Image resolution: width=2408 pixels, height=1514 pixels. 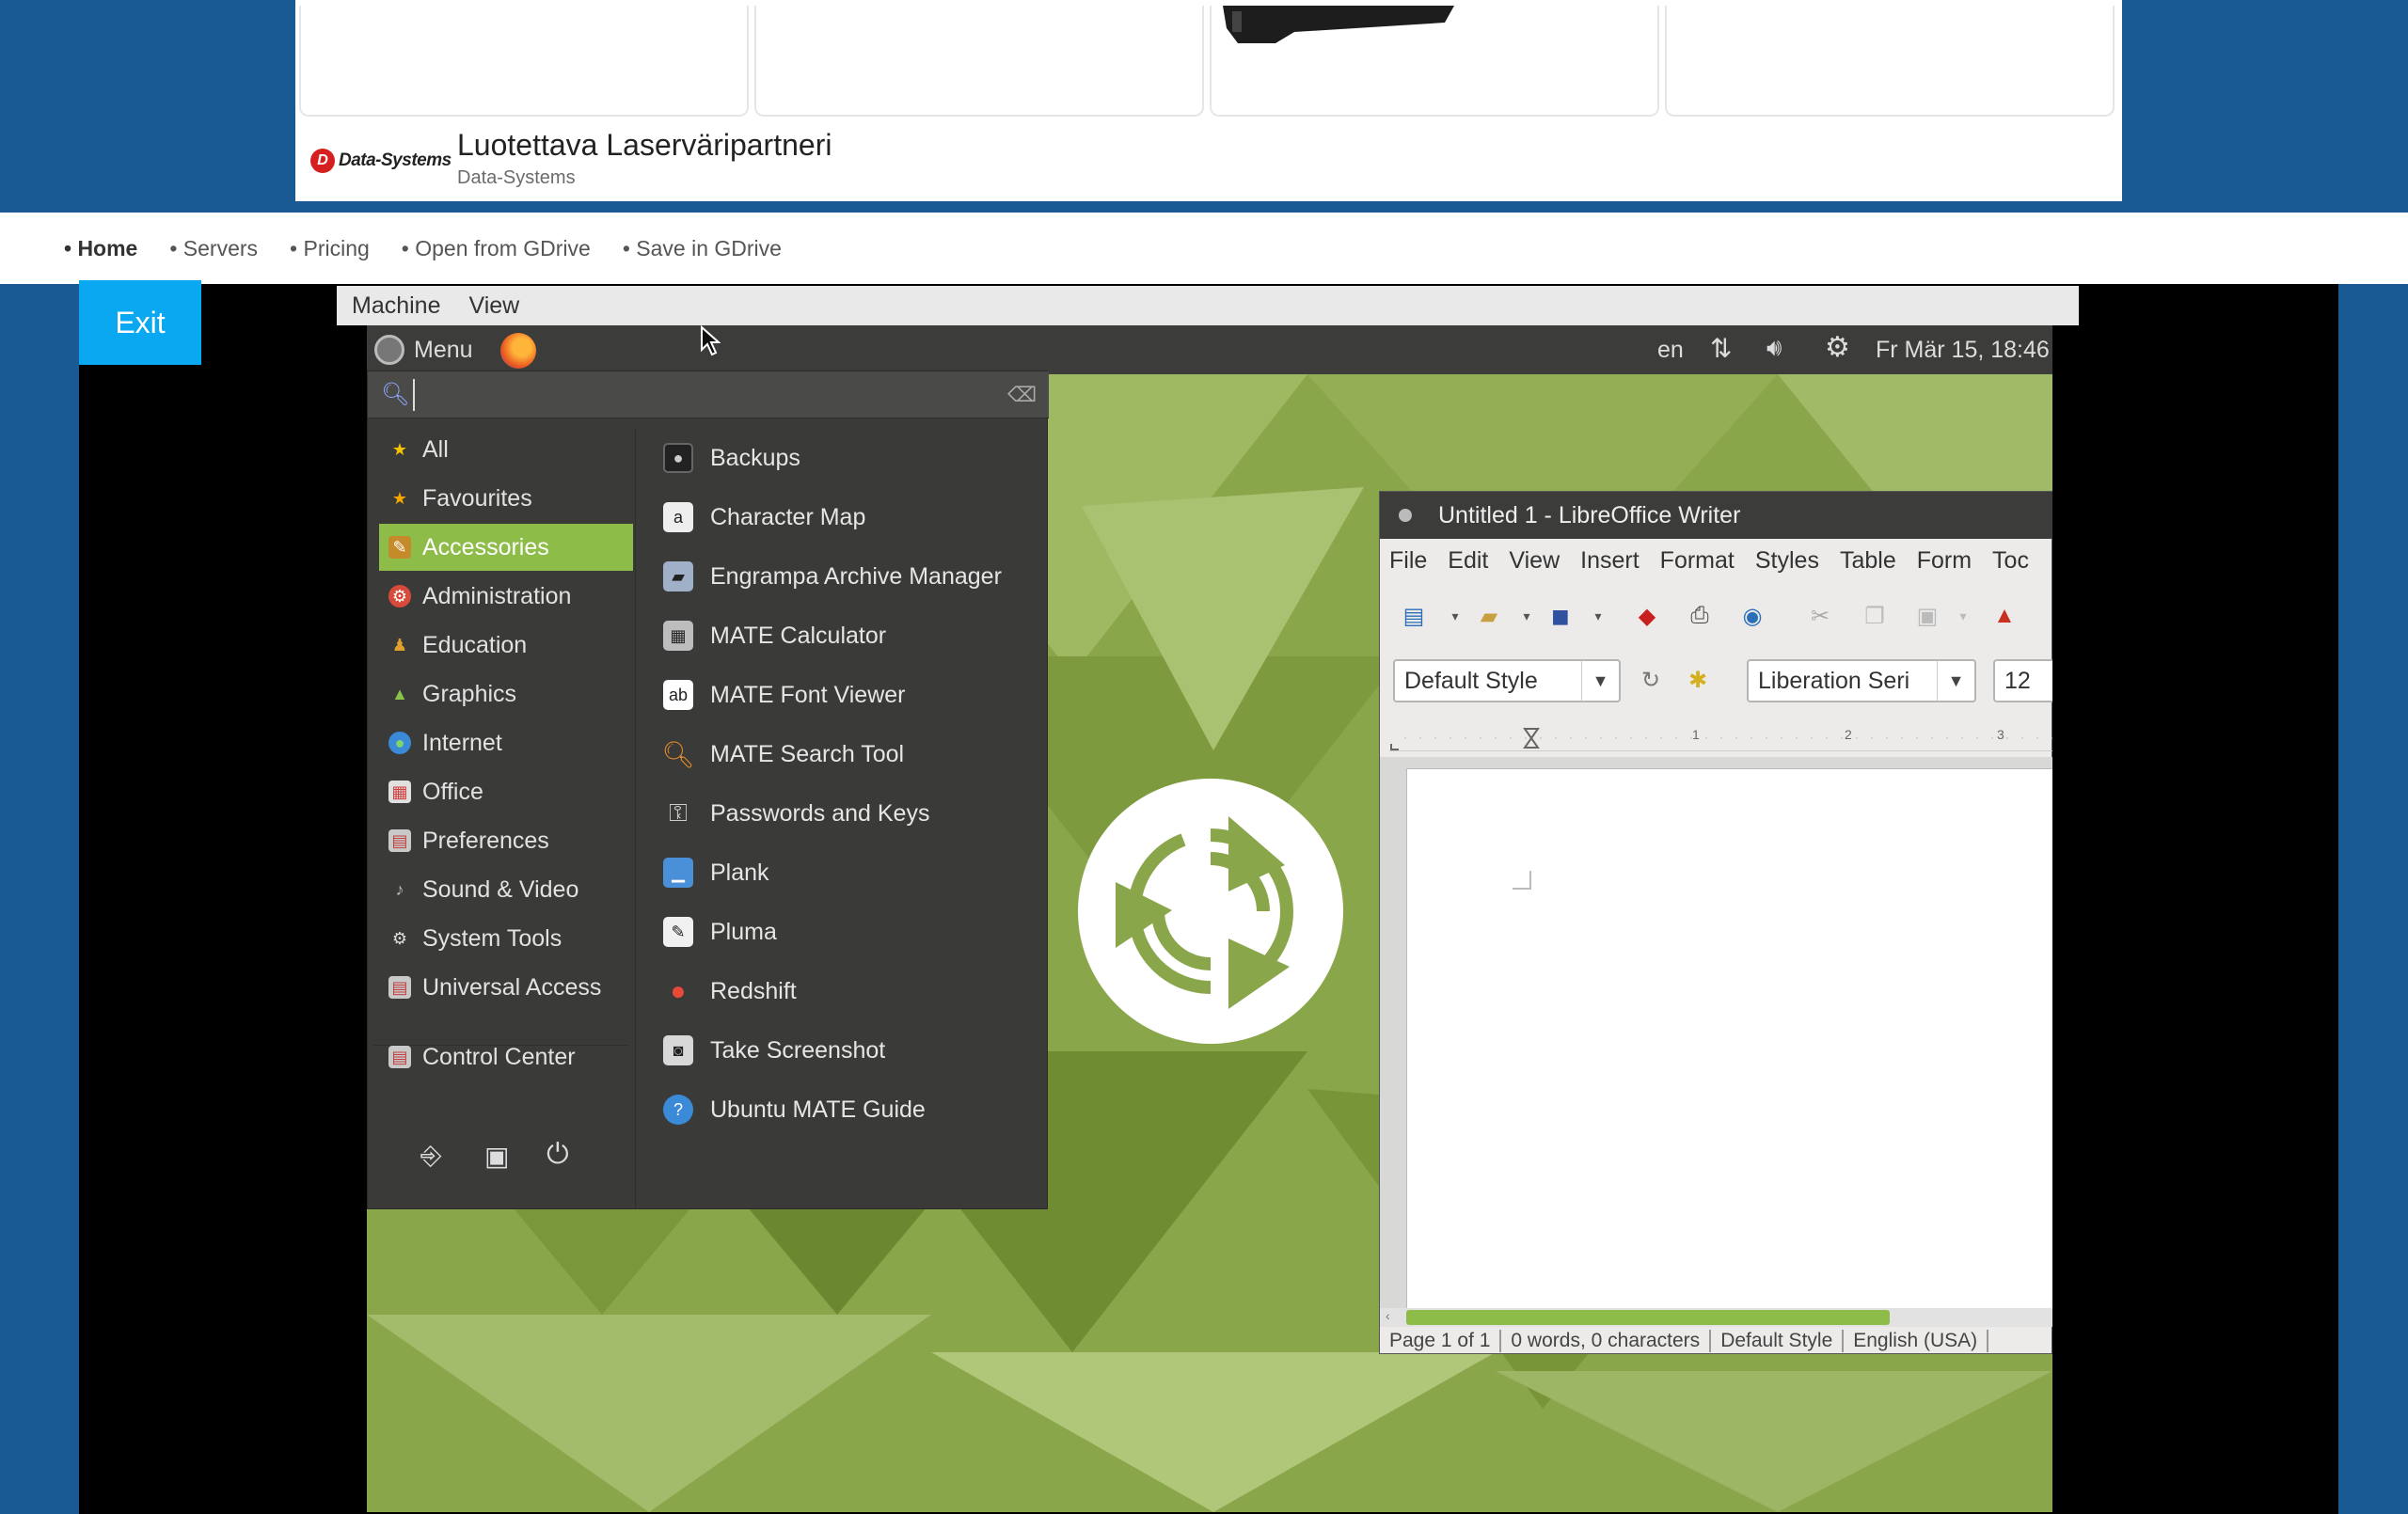 What do you see at coordinates (330, 248) in the screenshot?
I see `nav-pricing: • Pricing` at bounding box center [330, 248].